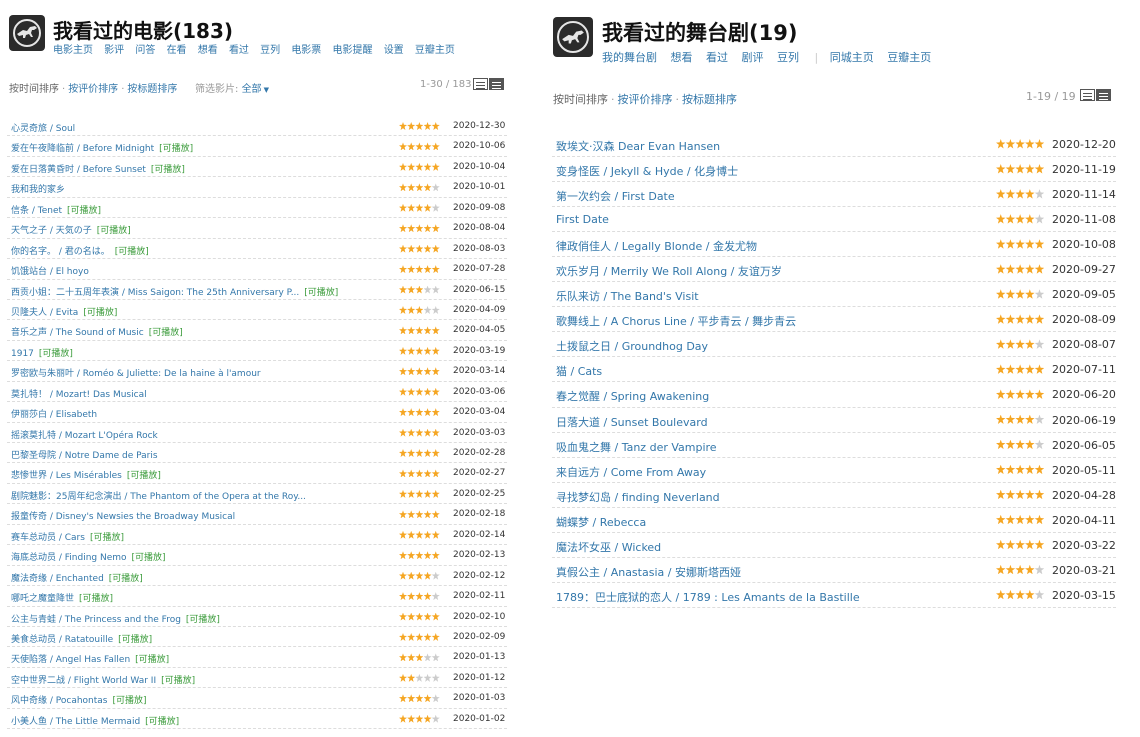 This screenshot has height=737, width=1140. I want to click on item-title-link: 乐队来访 / The Band's Visit, so click(627, 296).